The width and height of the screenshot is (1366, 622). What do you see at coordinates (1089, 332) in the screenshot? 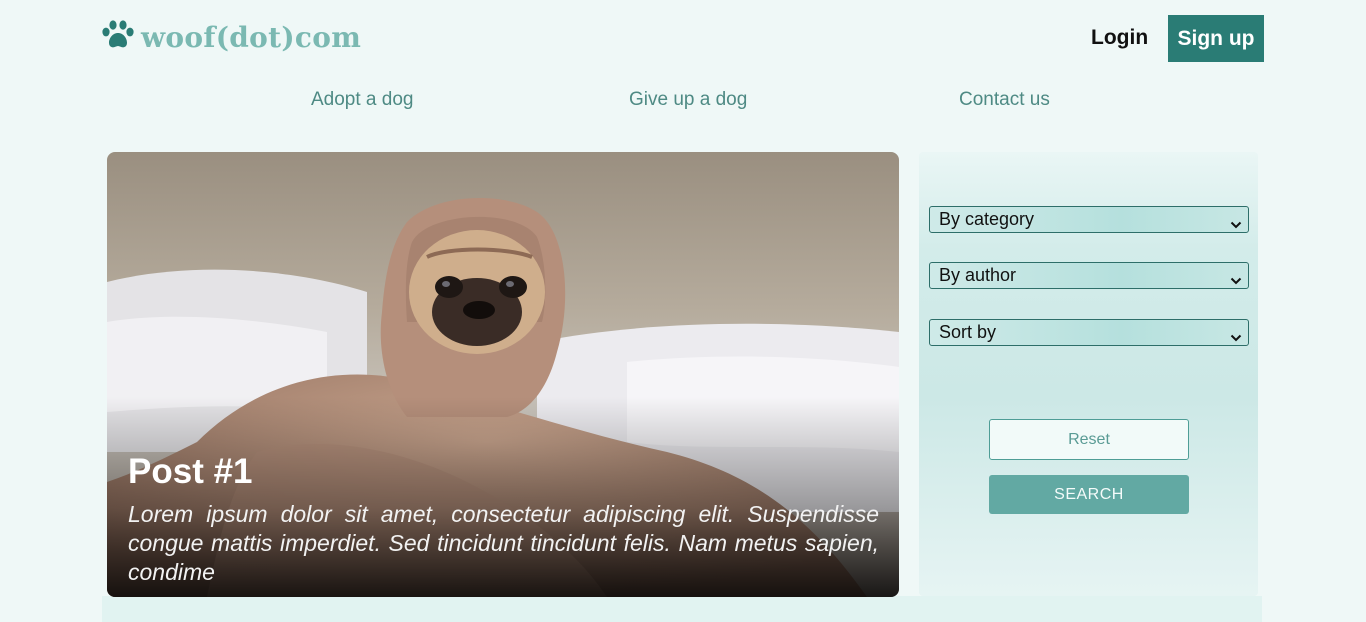
I see `sort-select: Sort by` at bounding box center [1089, 332].